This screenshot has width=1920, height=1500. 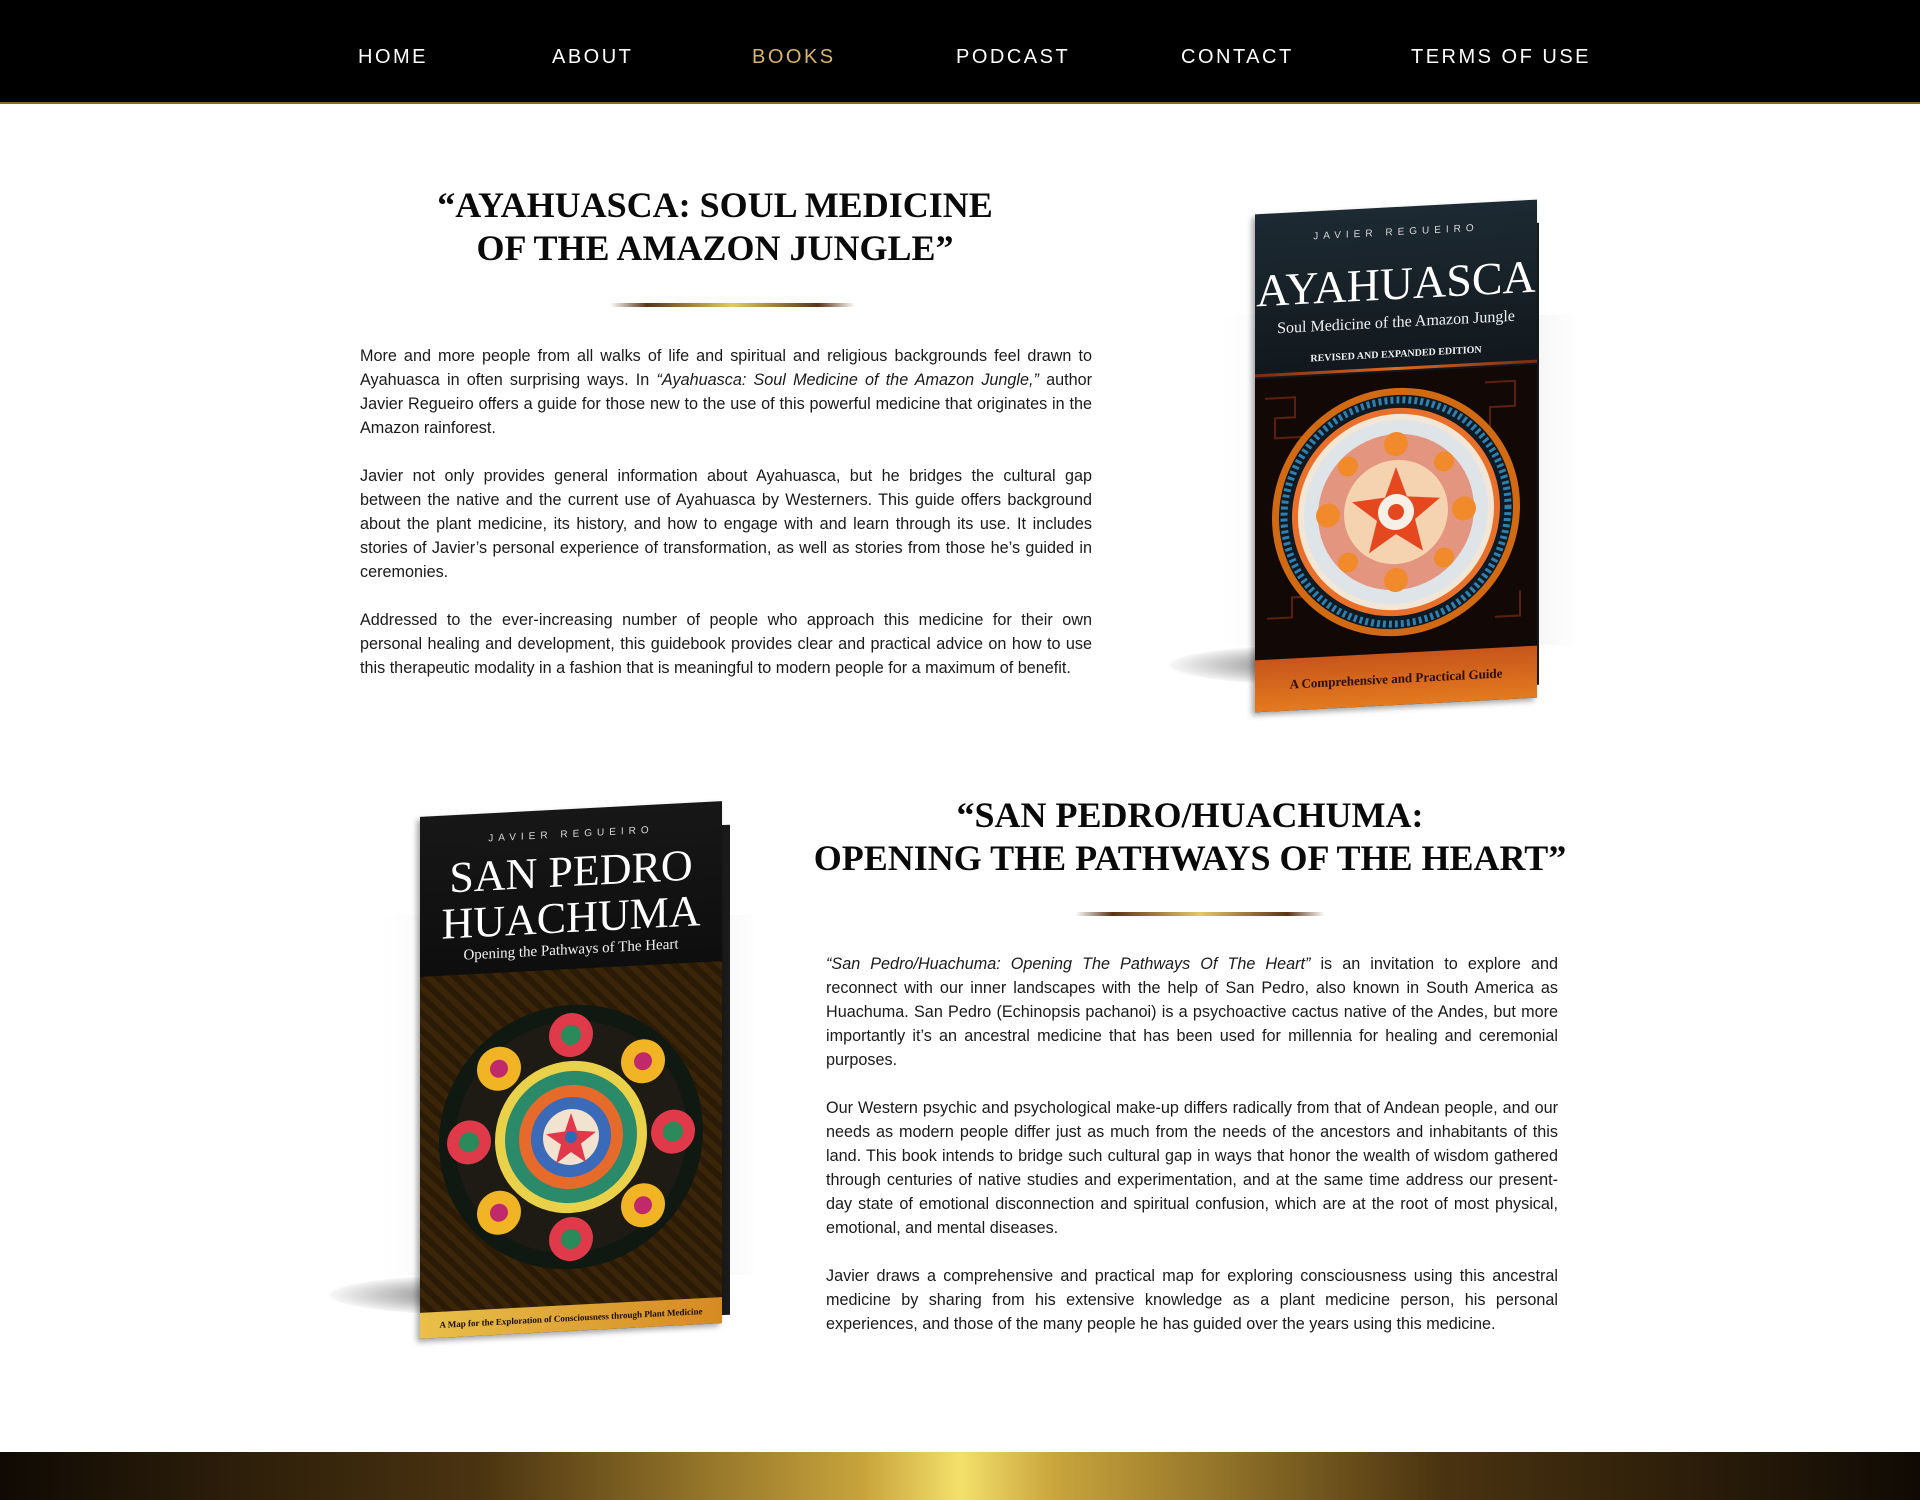 I want to click on nav-podcast: PODCAST, so click(x=1013, y=57).